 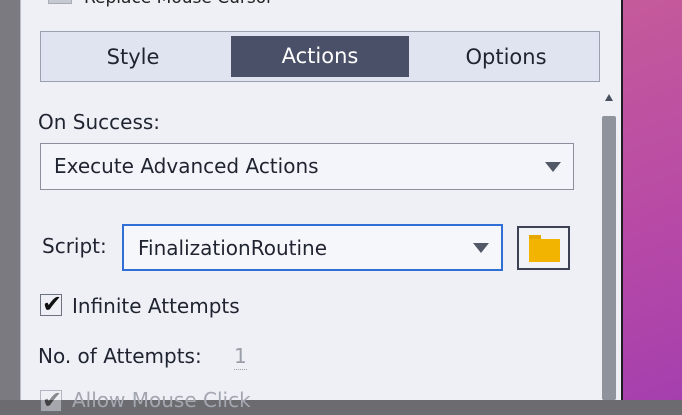 I want to click on scroll-up-arrow-icon, so click(x=609, y=97).